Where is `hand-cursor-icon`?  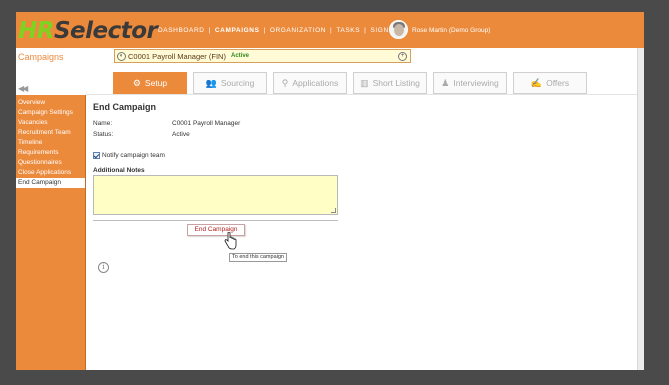 hand-cursor-icon is located at coordinates (230, 241).